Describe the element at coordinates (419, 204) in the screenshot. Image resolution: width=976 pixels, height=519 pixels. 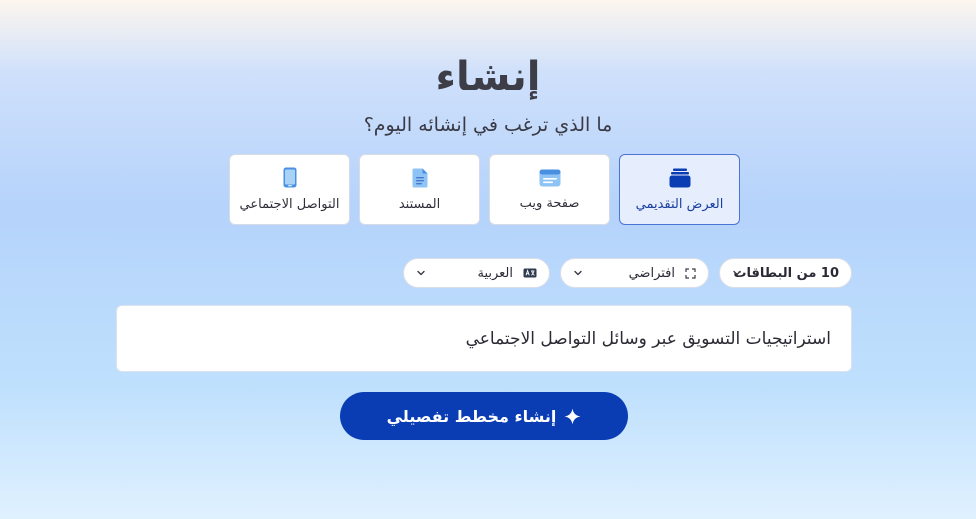
I see `type-card-label: المستند` at that location.